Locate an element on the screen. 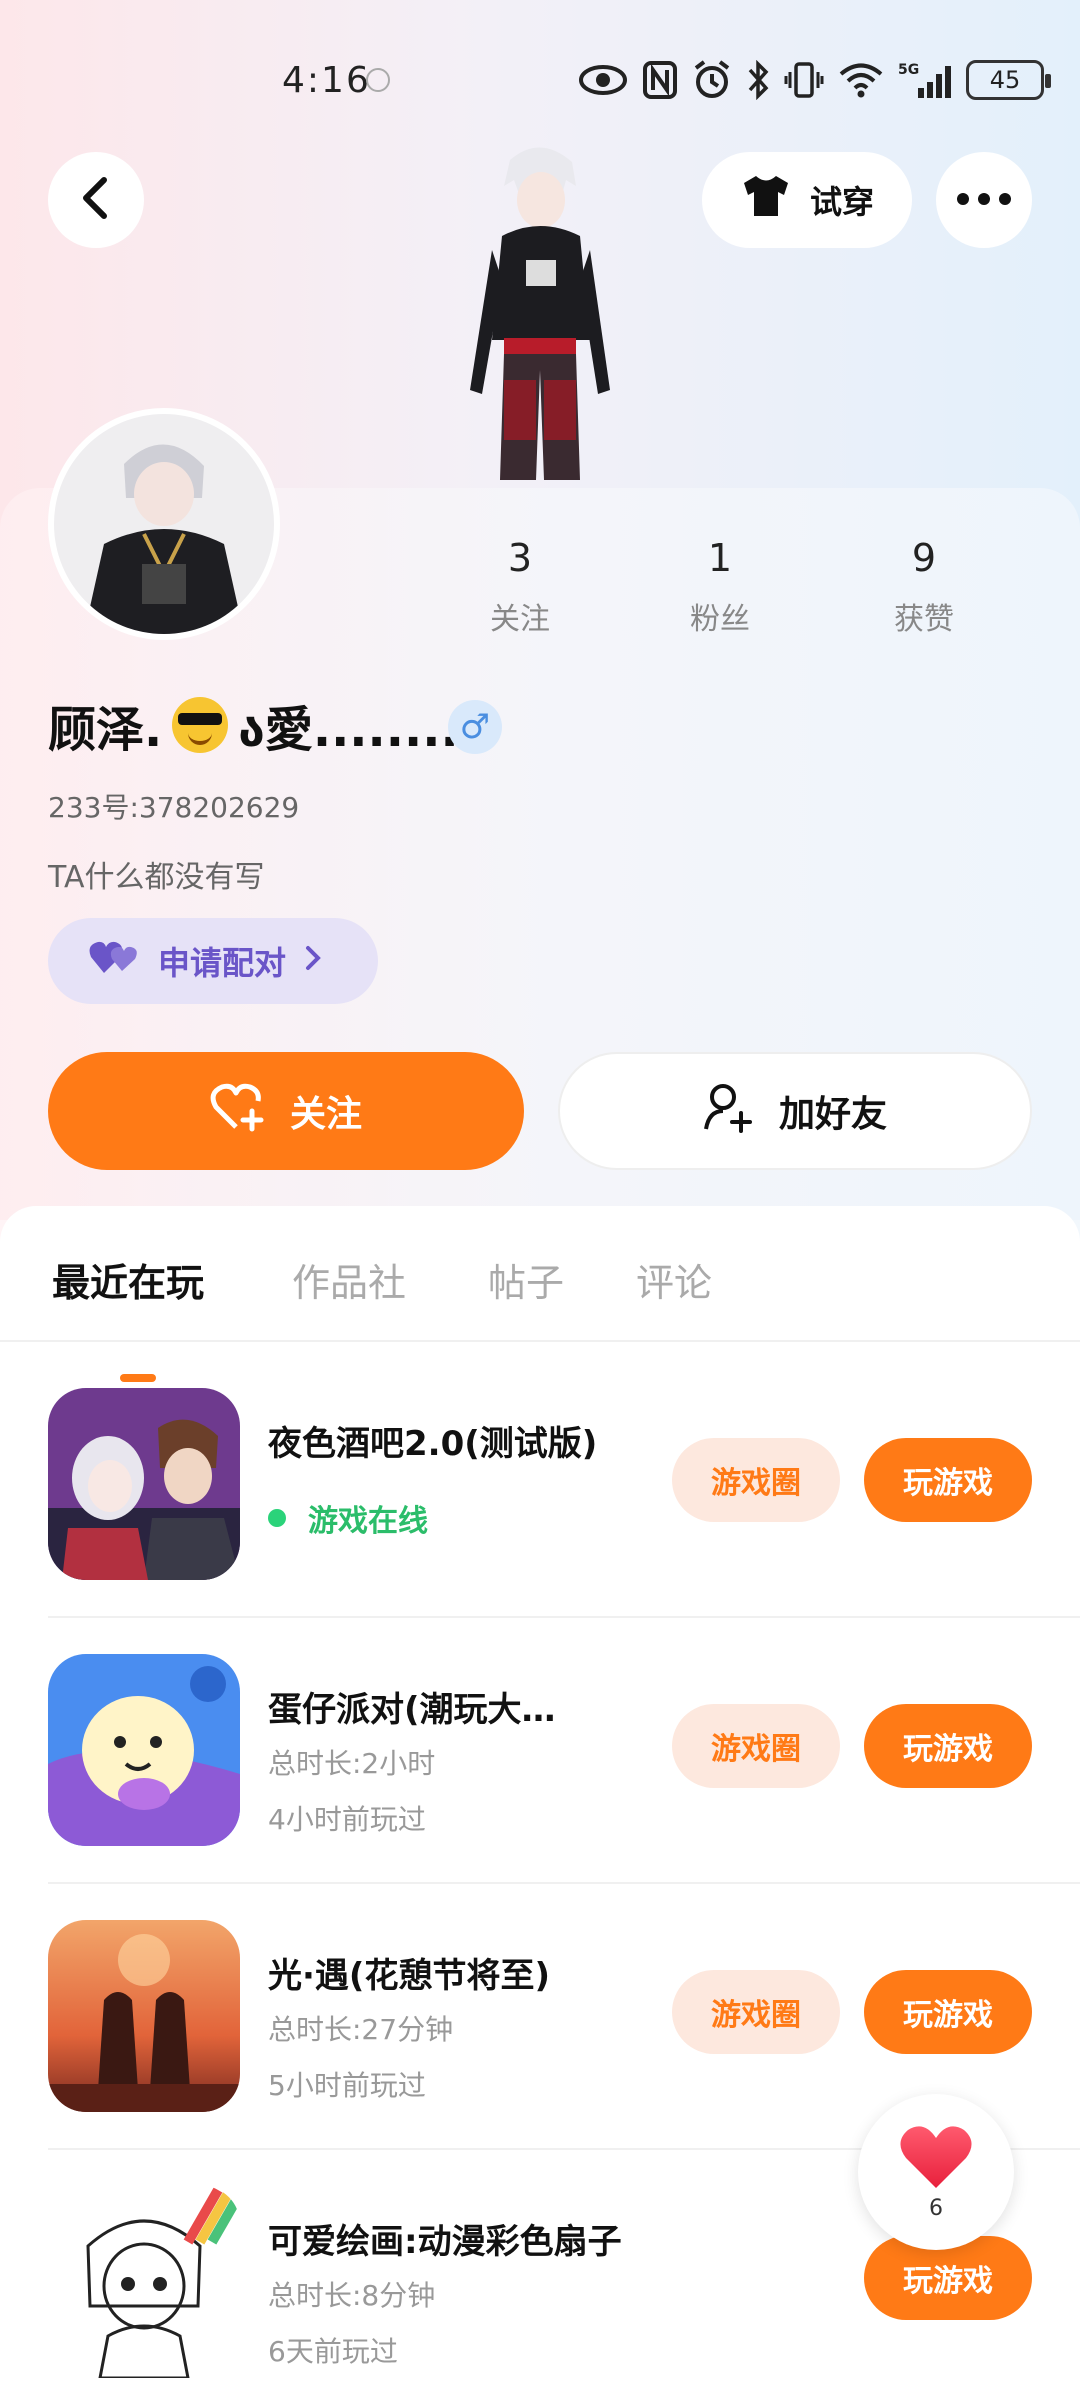  heart-icon is located at coordinates (936, 2159).